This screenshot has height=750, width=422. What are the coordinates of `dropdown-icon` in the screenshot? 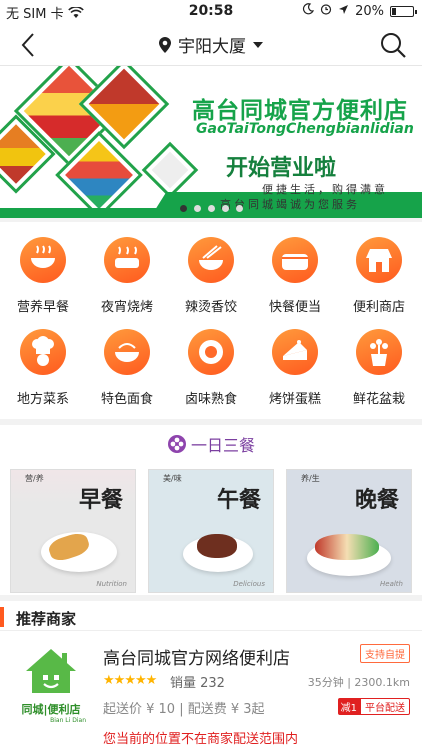 It's located at (258, 44).